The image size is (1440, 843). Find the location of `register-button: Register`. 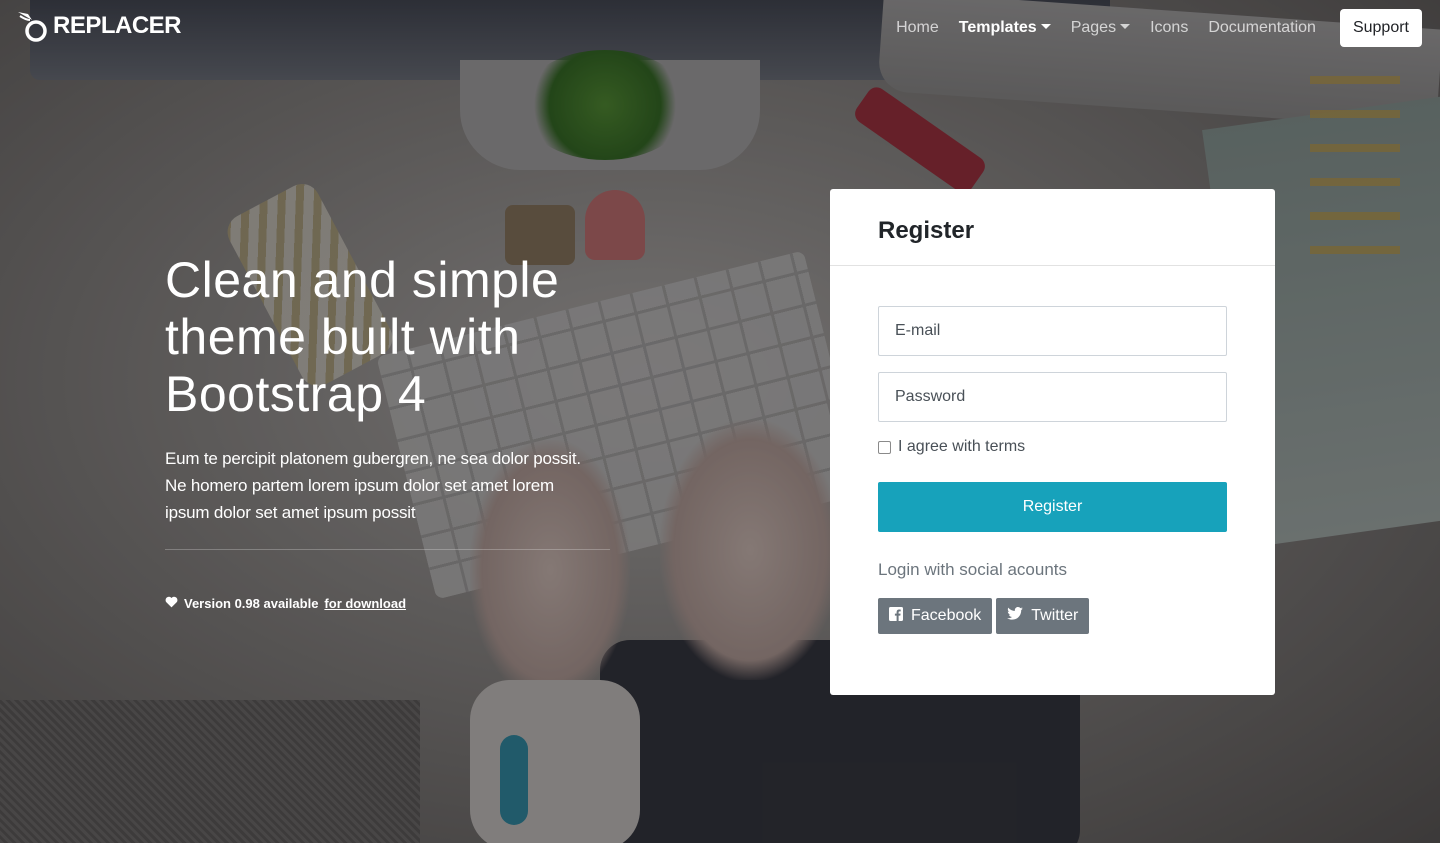

register-button: Register is located at coordinates (1052, 507).